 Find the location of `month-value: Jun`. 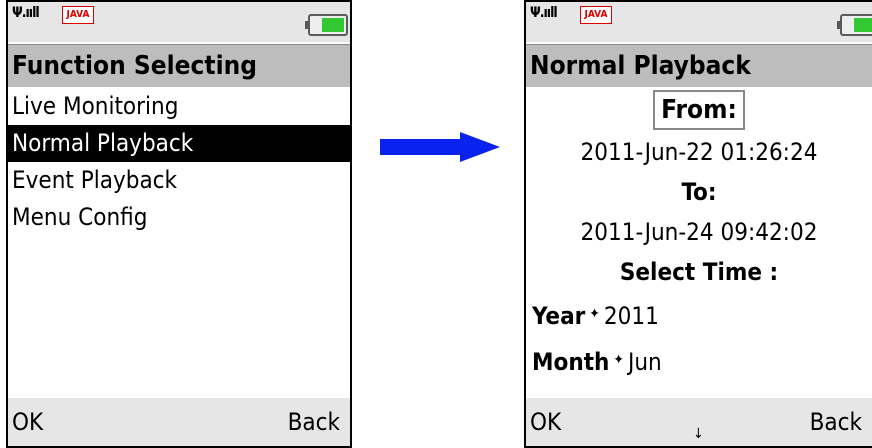

month-value: Jun is located at coordinates (644, 362).